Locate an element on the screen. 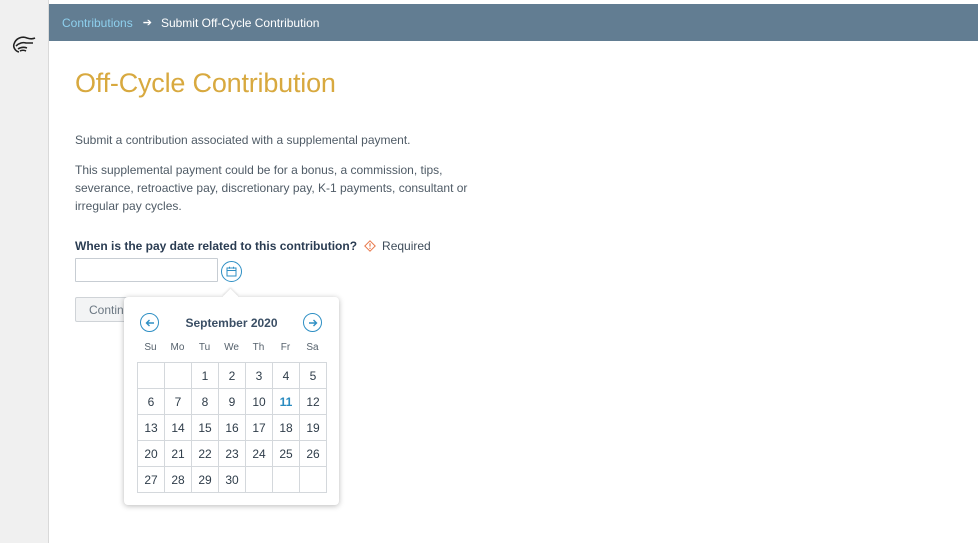 This screenshot has height=543, width=978. arrow-left-icon is located at coordinates (149, 322).